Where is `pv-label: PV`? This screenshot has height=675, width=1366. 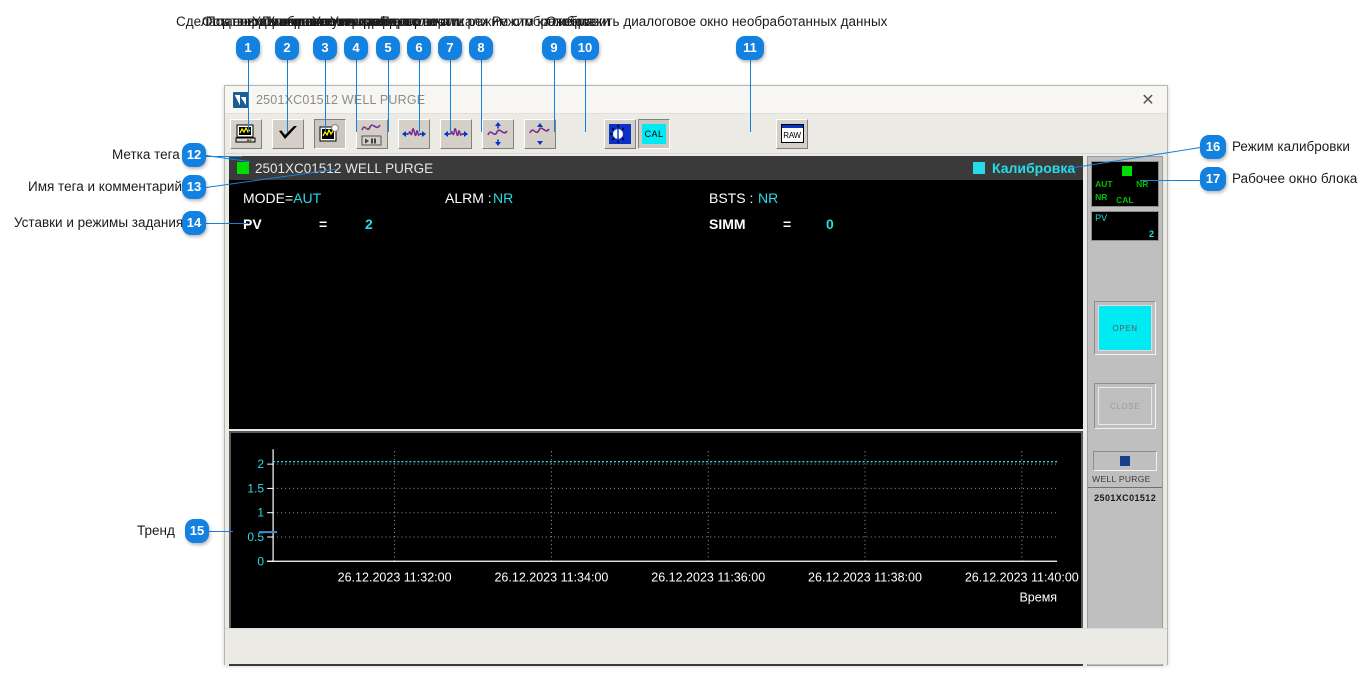 pv-label: PV is located at coordinates (252, 224).